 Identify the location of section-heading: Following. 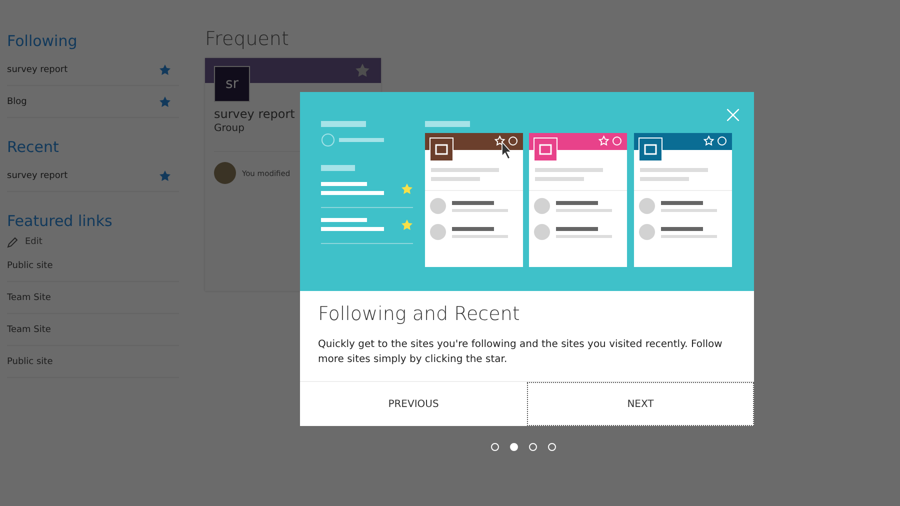
(42, 41).